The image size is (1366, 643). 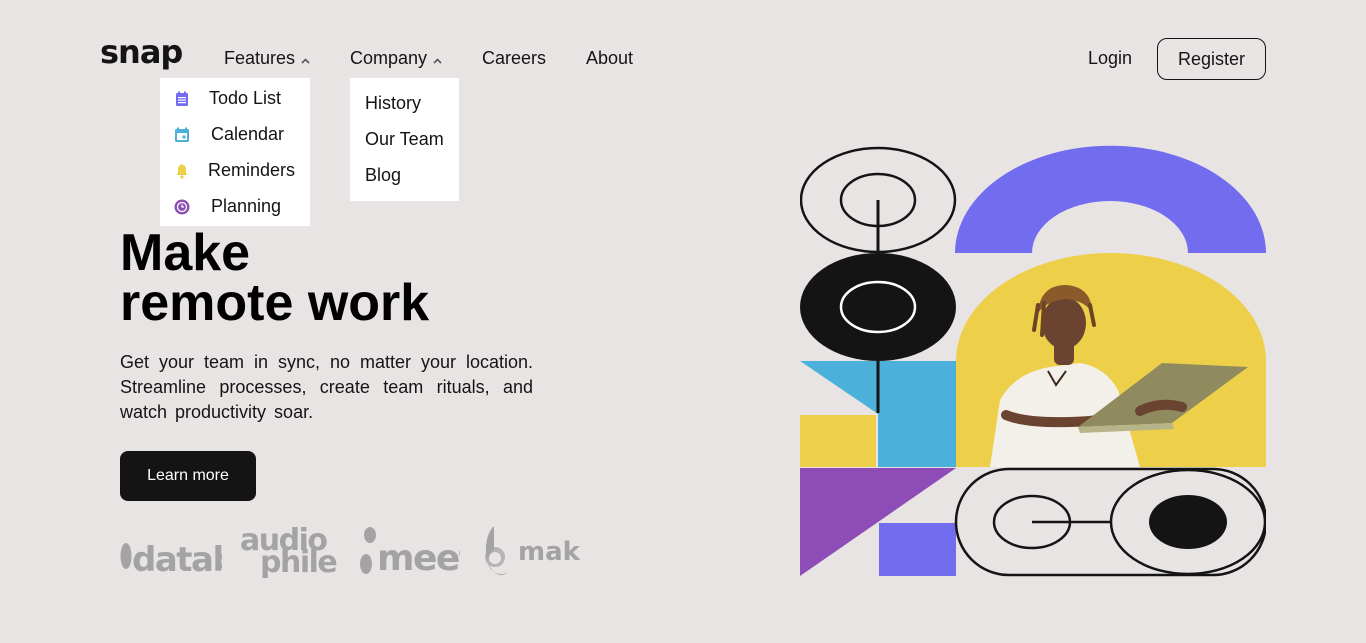 What do you see at coordinates (418, 558) in the screenshot?
I see `client-meet-text: meet` at bounding box center [418, 558].